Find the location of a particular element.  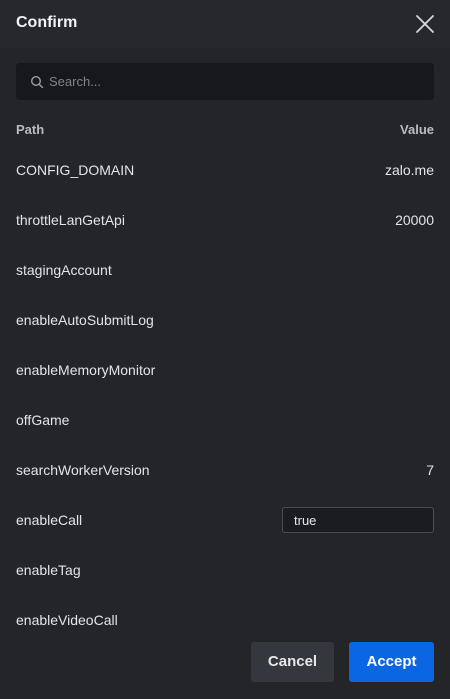

row-path: enableCall is located at coordinates (49, 520).